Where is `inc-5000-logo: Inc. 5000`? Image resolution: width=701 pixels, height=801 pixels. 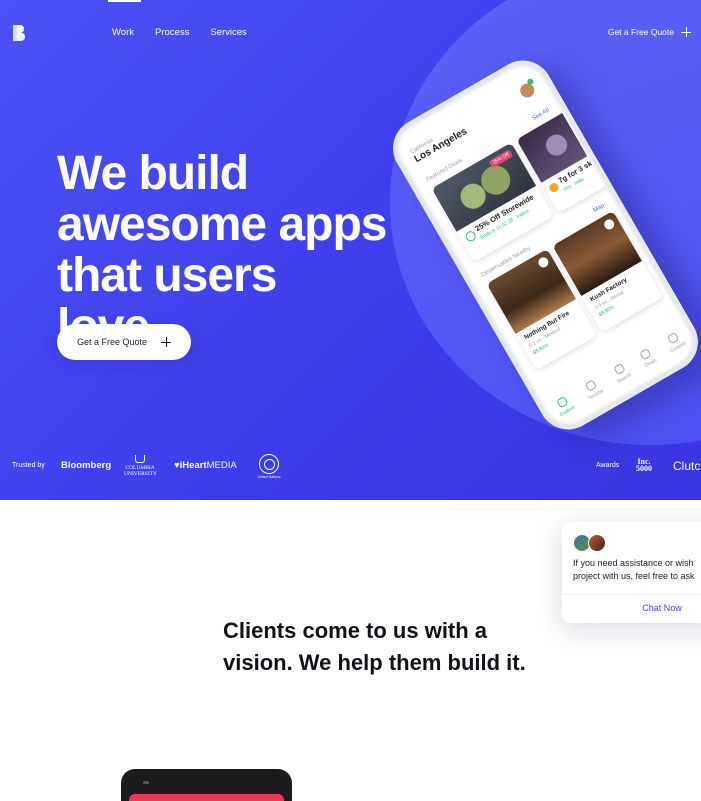
inc-5000-logo: Inc. 5000 is located at coordinates (644, 465).